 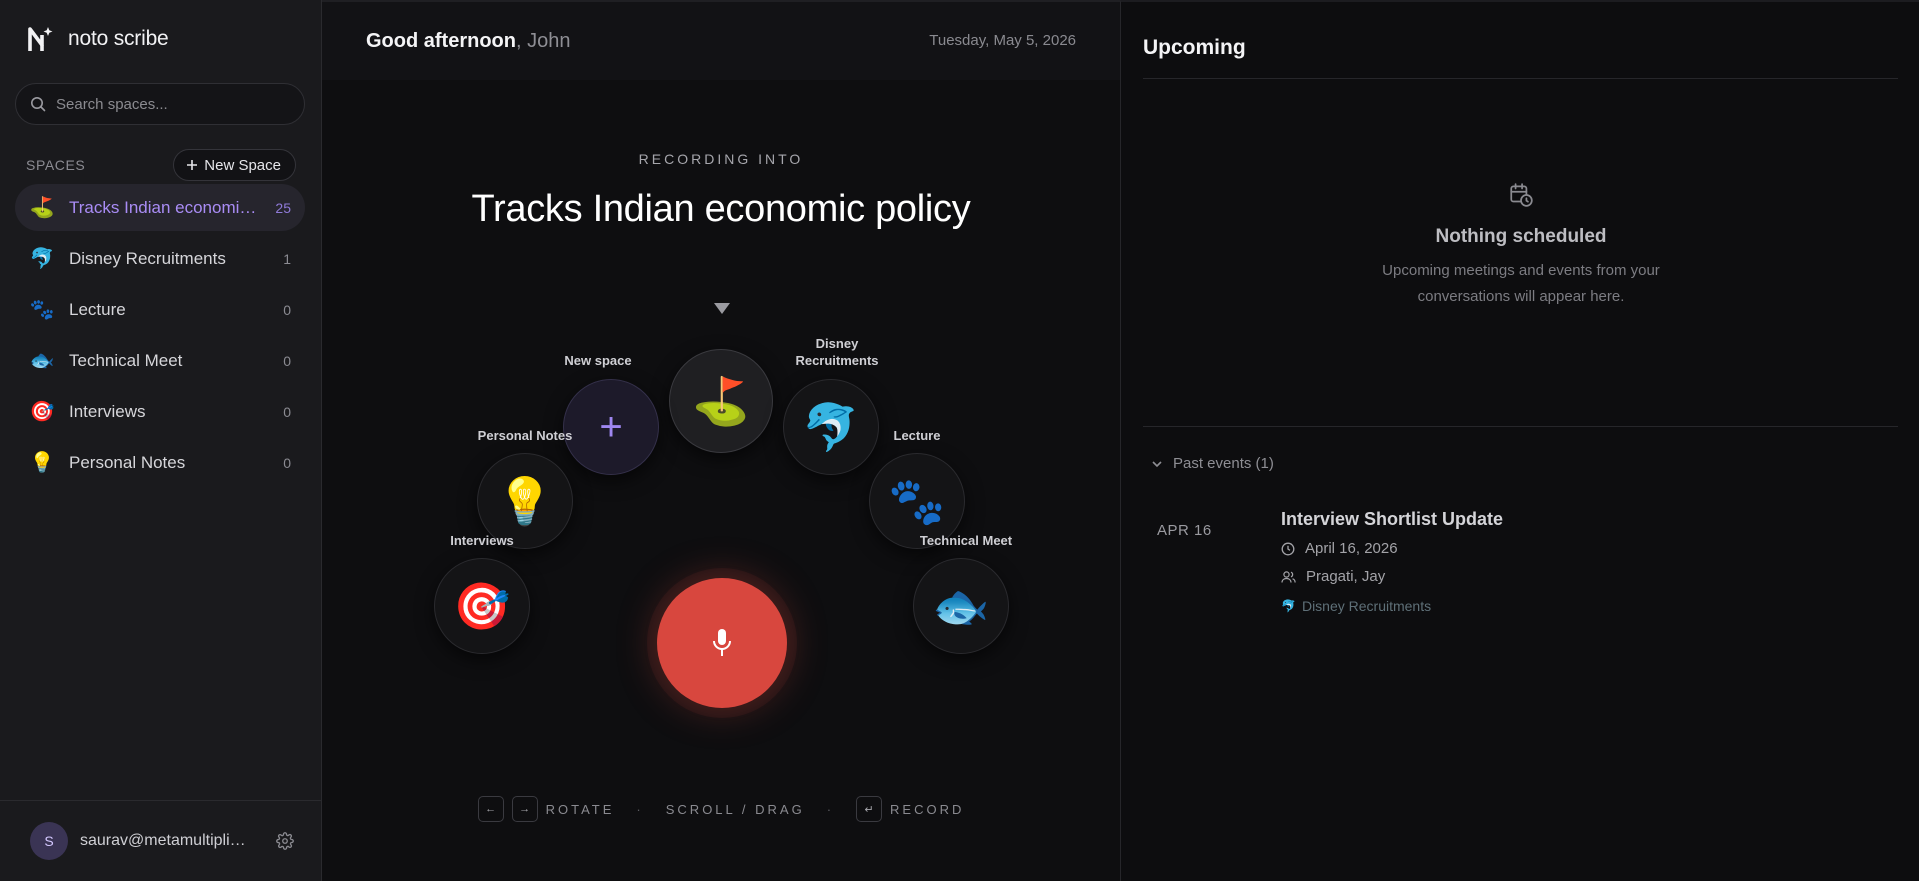 What do you see at coordinates (1288, 576) in the screenshot?
I see `people-icon` at bounding box center [1288, 576].